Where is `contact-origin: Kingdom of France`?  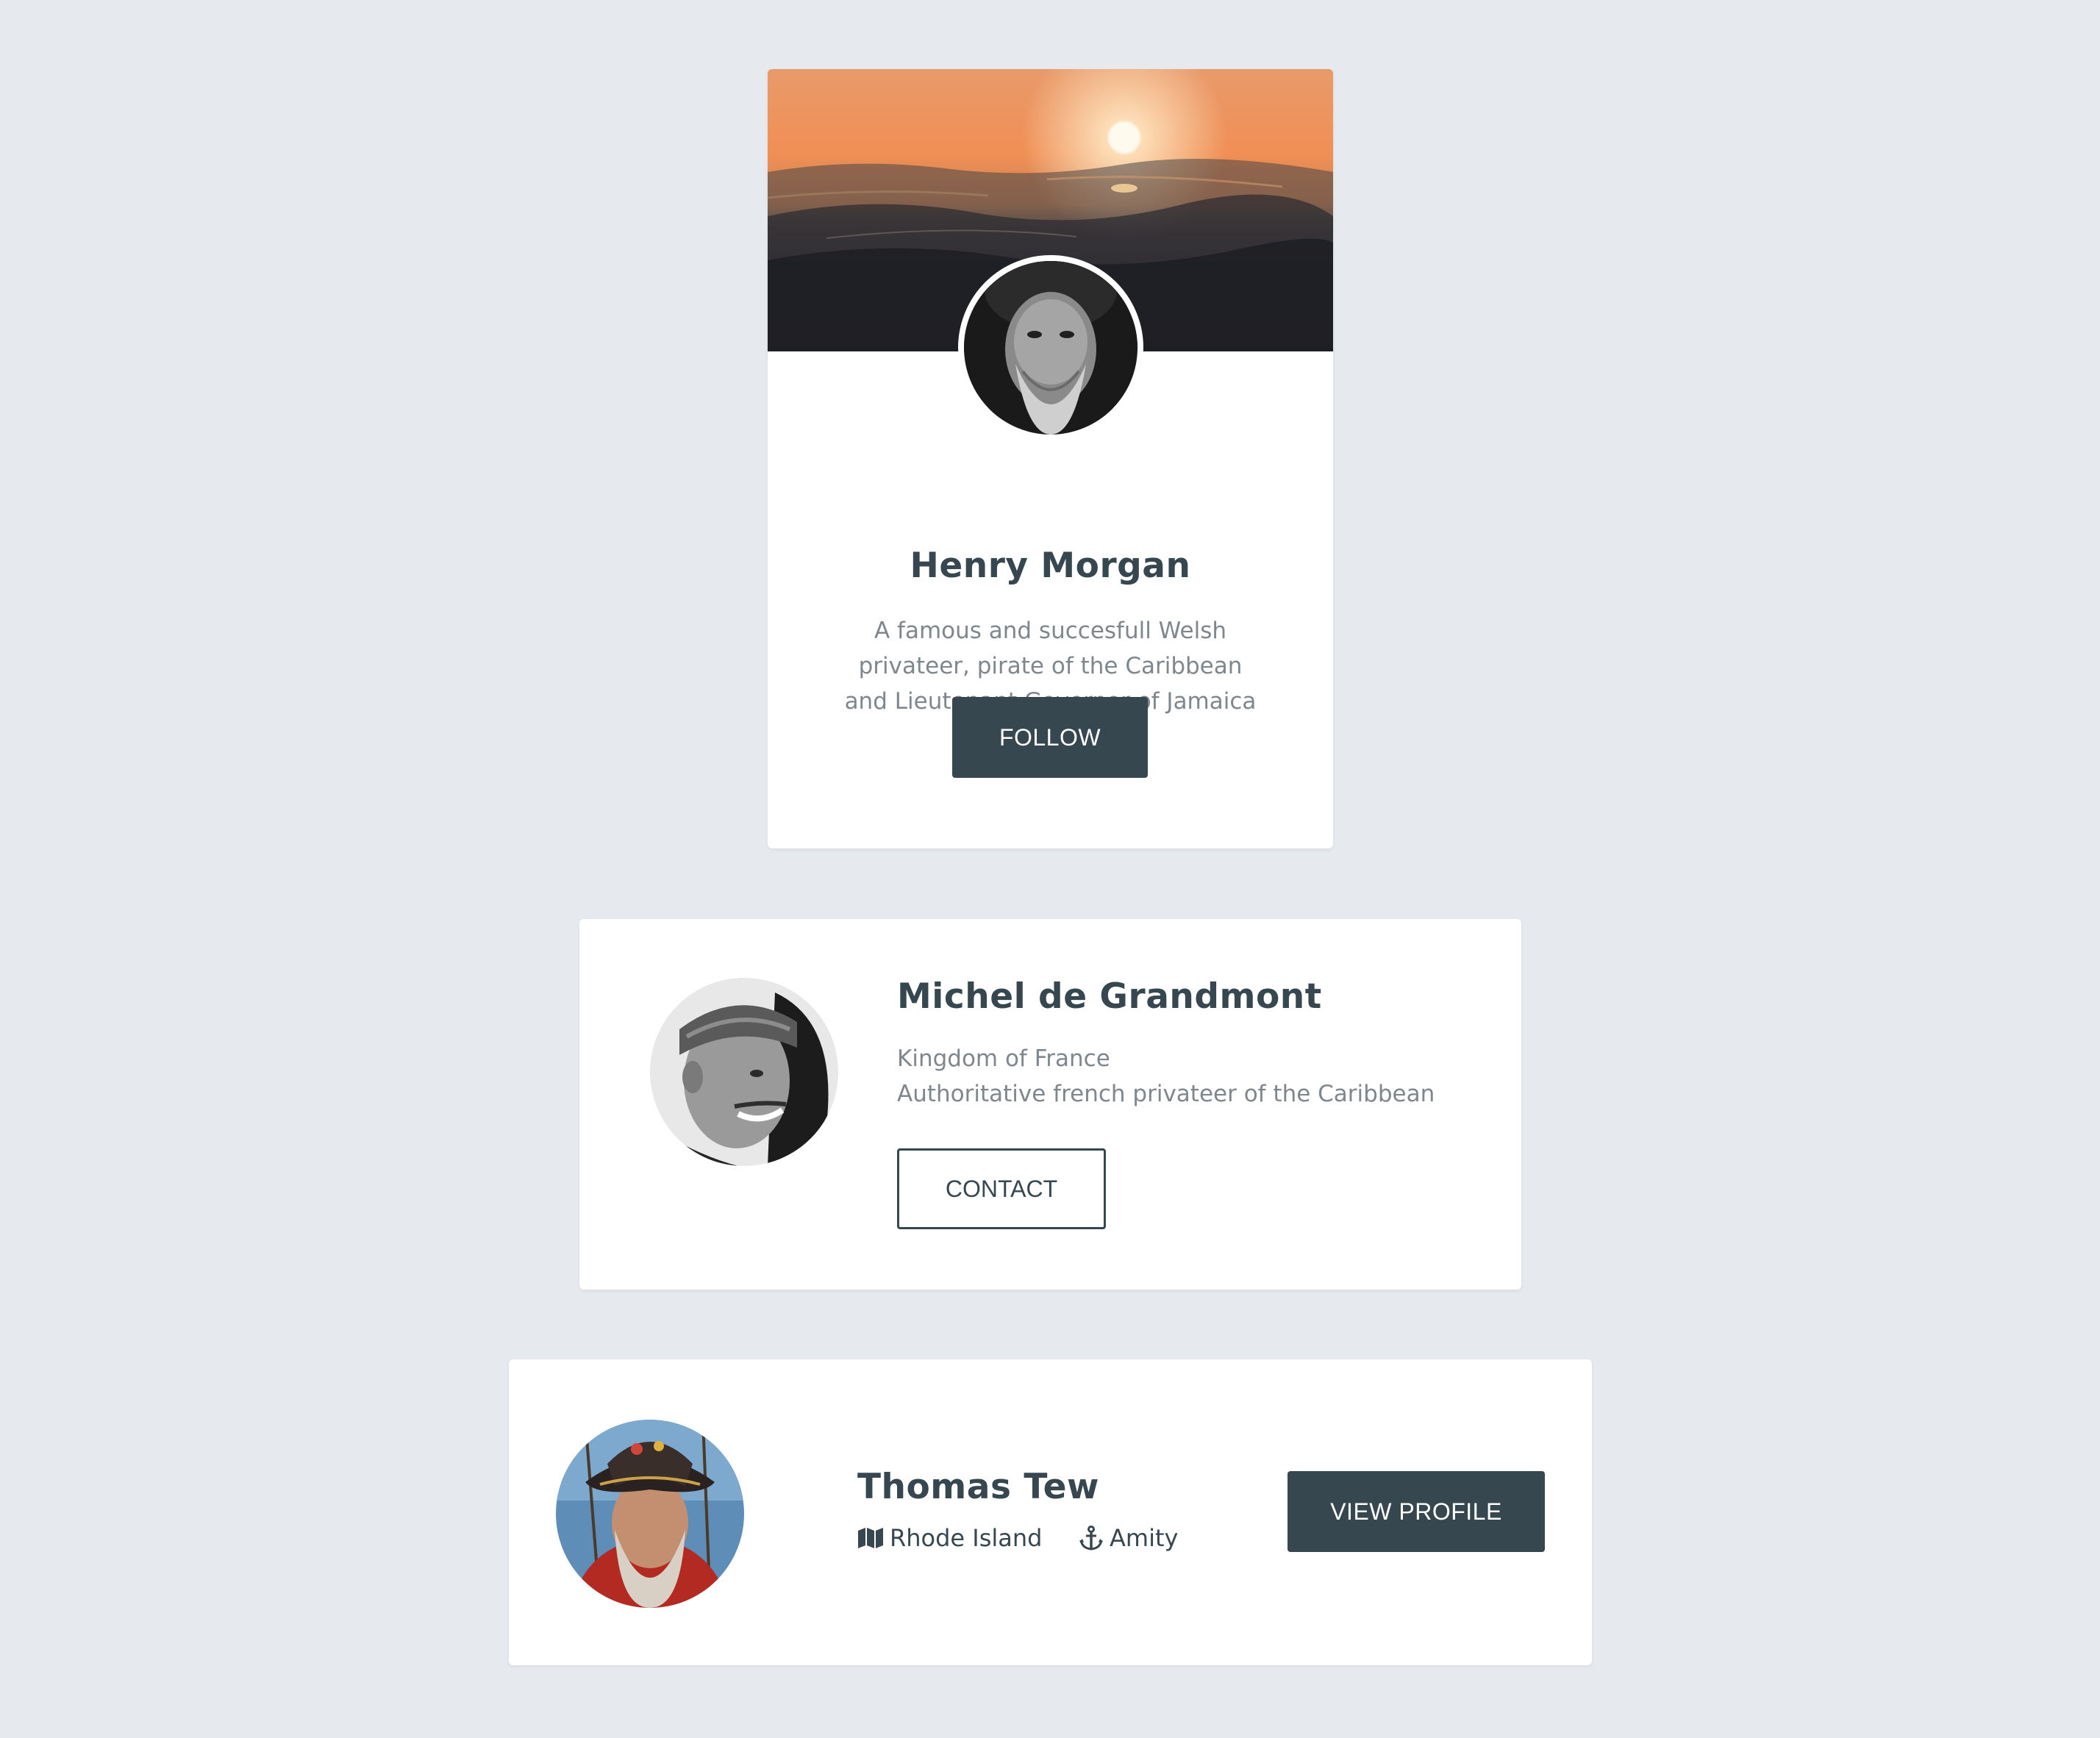
contact-origin: Kingdom of France is located at coordinates (1004, 1058).